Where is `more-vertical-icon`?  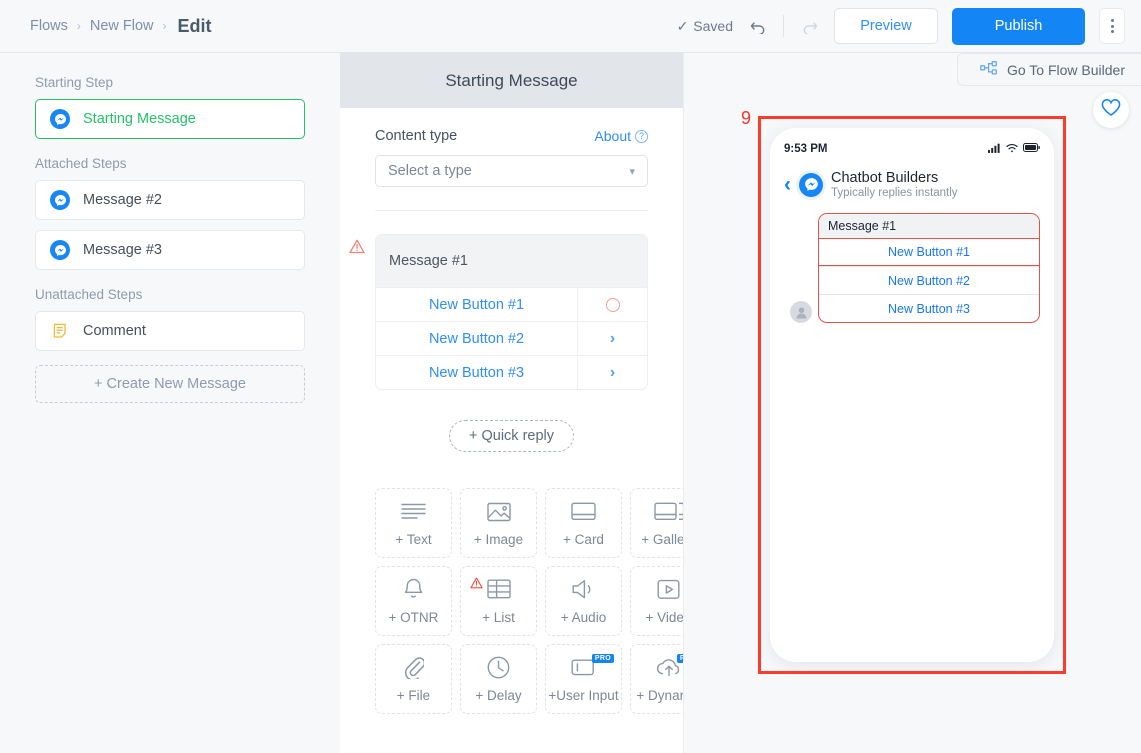 more-vertical-icon is located at coordinates (1112, 26).